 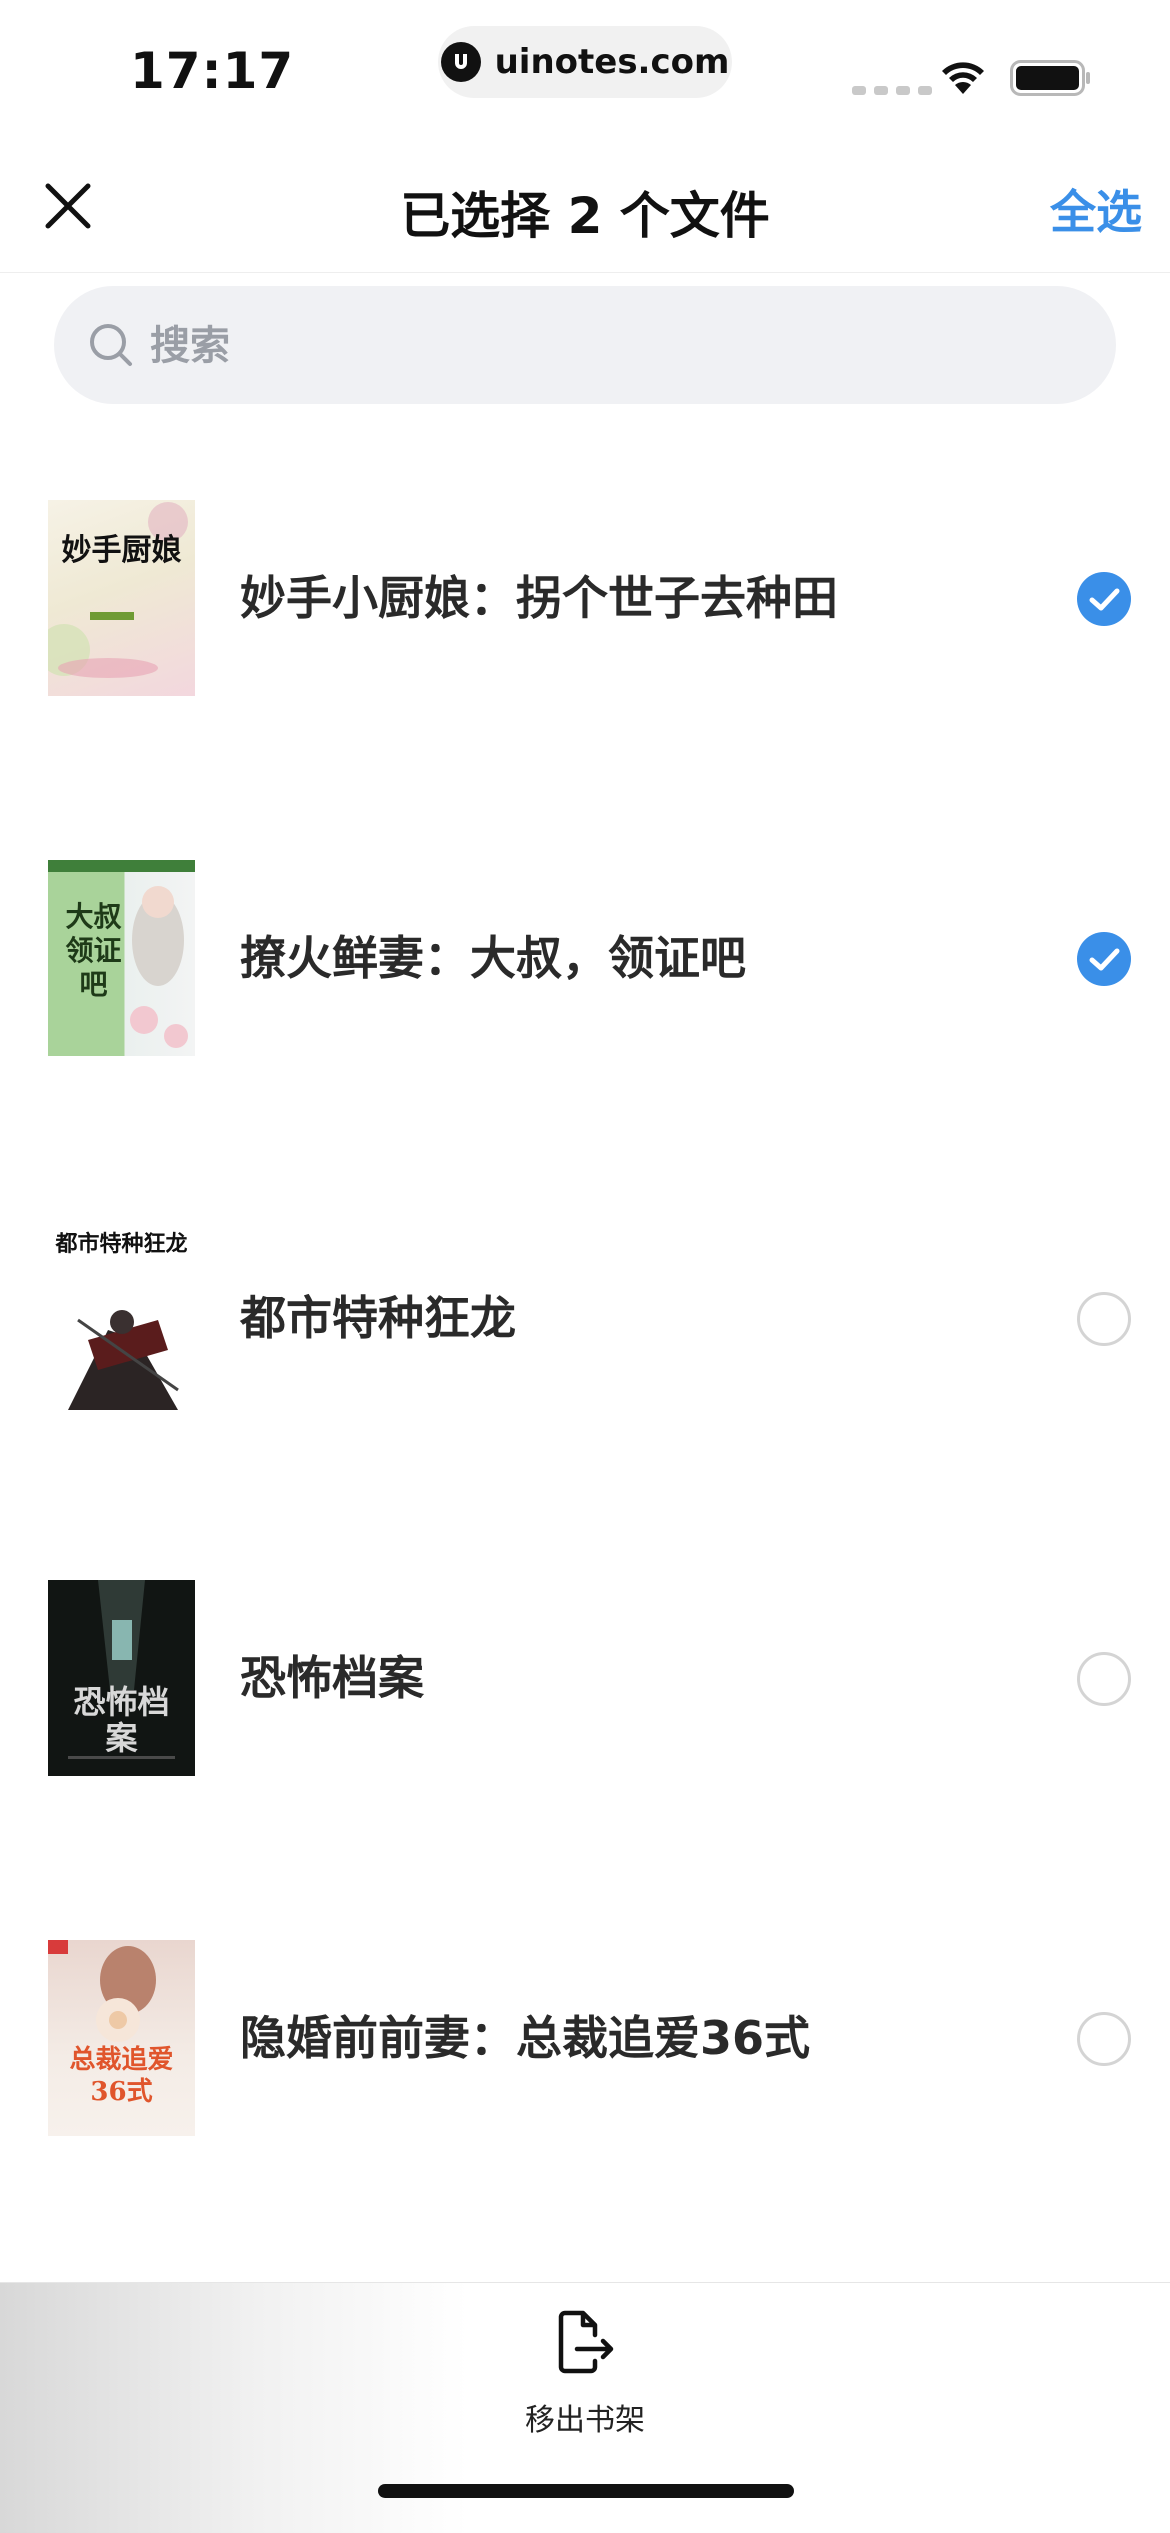 I want to click on book-item: 恐怖档案 恐怖档案, so click(x=585, y=1750).